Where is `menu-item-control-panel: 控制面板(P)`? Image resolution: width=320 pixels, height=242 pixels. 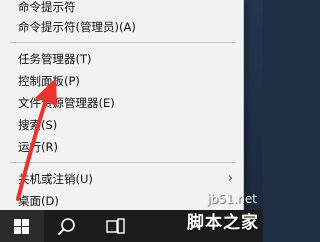
menu-item-control-panel: 控制面板(P) is located at coordinates (121, 81).